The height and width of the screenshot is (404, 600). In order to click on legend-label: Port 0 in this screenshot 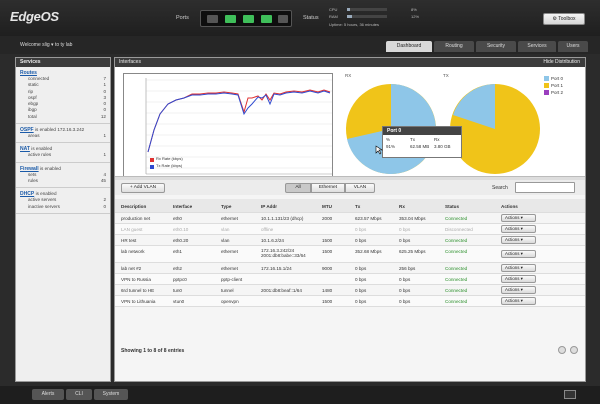, I will do `click(557, 78)`.